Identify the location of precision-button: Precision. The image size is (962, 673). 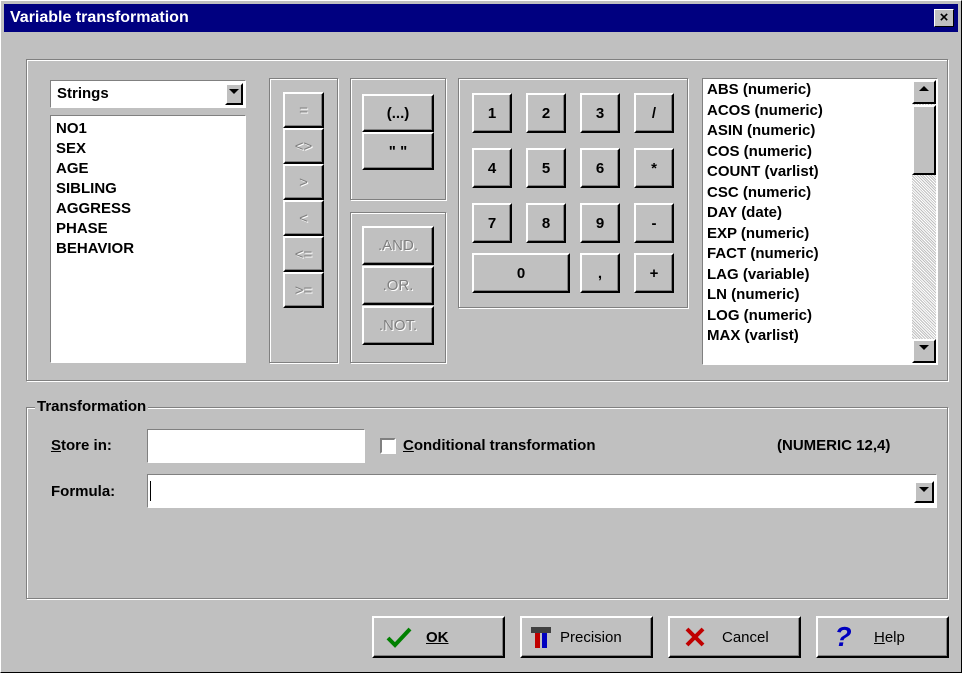
(586, 637).